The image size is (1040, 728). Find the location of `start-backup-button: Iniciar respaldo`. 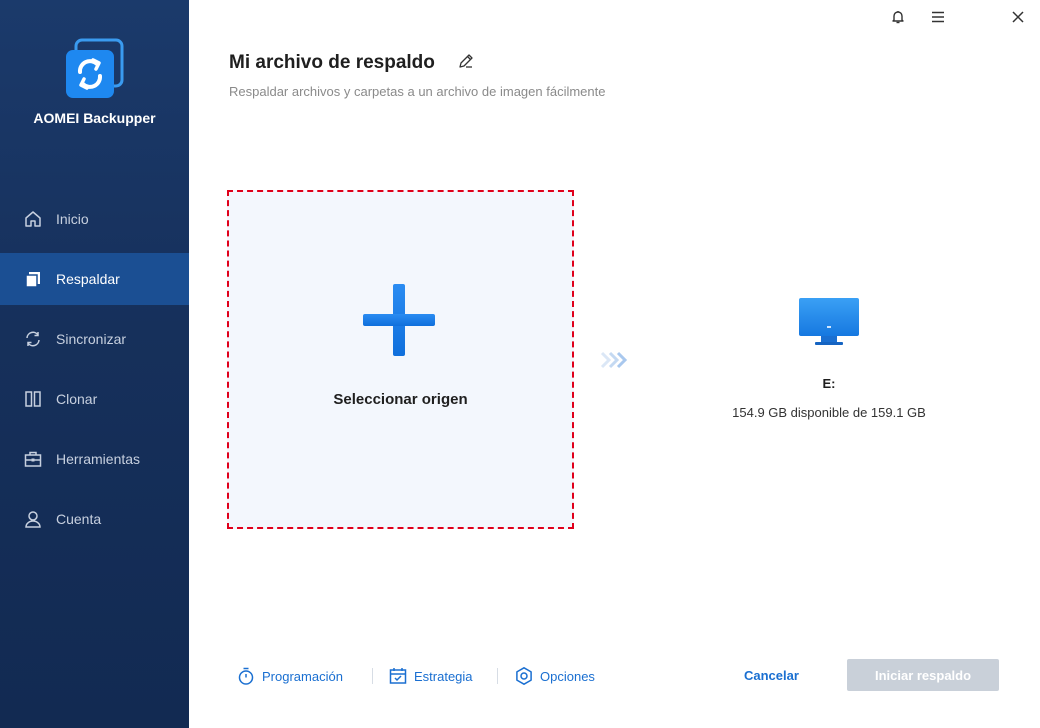

start-backup-button: Iniciar respaldo is located at coordinates (923, 675).